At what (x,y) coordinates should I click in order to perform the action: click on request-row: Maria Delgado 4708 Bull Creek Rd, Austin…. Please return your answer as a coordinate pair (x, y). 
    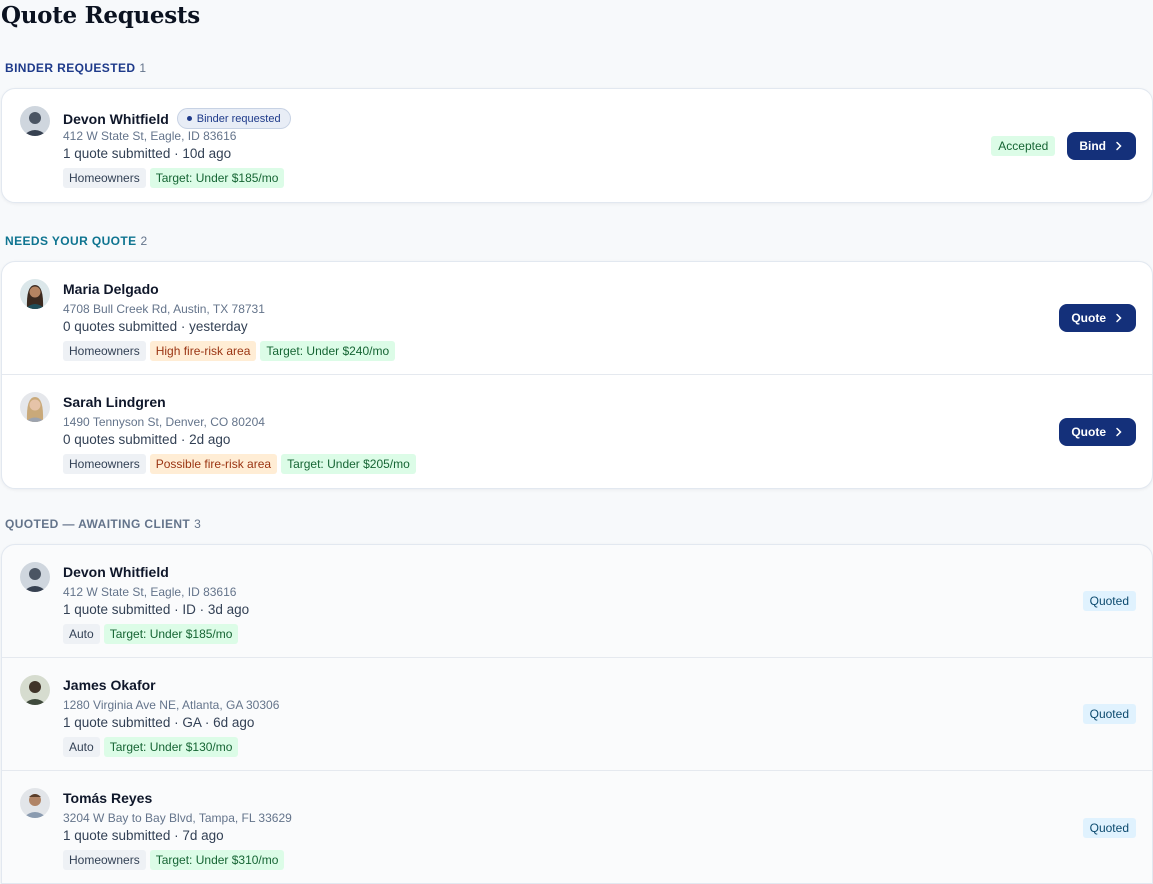
    Looking at the image, I should click on (577, 318).